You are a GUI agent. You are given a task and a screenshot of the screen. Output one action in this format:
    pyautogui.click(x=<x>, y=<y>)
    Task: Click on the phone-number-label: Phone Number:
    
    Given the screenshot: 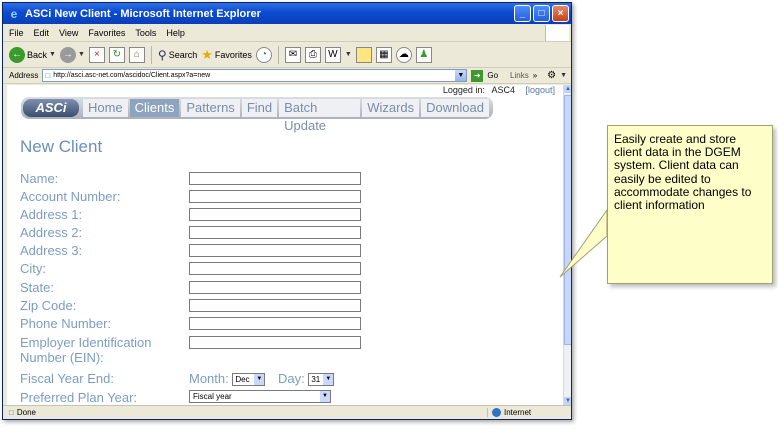 What is the action you would take?
    pyautogui.click(x=66, y=323)
    